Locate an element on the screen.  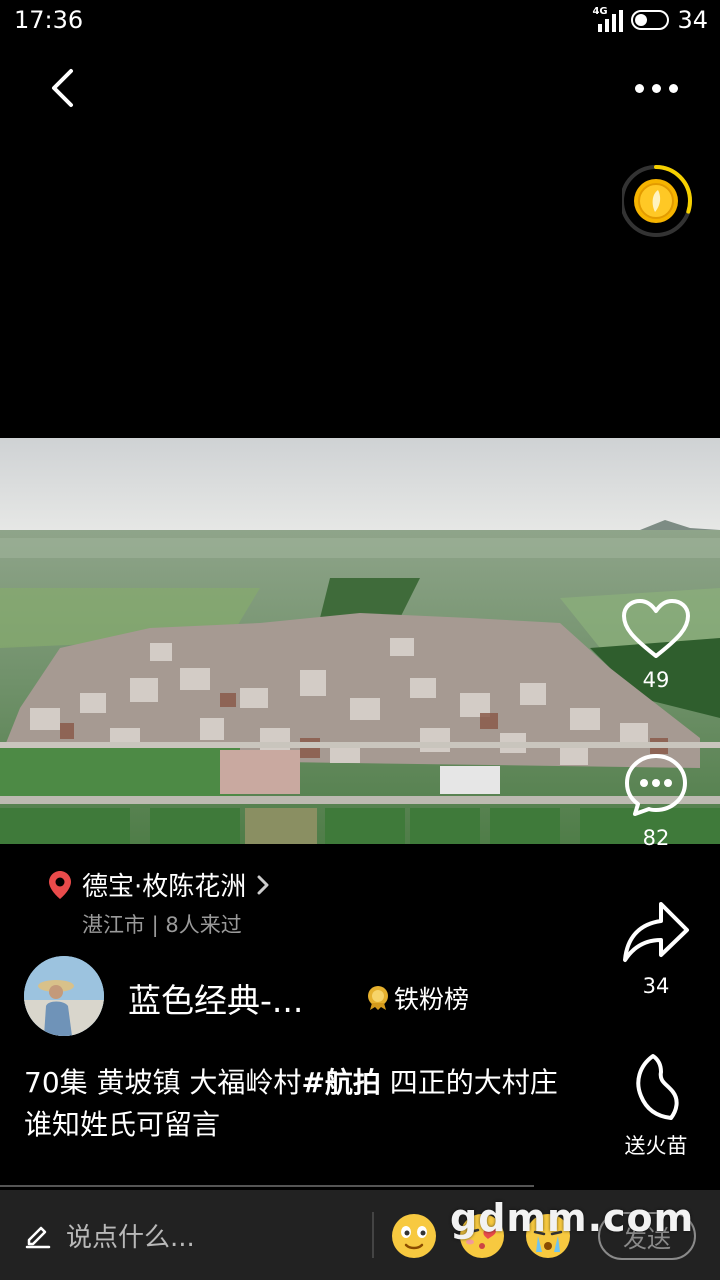
like-count: 49 is located at coordinates (656, 680).